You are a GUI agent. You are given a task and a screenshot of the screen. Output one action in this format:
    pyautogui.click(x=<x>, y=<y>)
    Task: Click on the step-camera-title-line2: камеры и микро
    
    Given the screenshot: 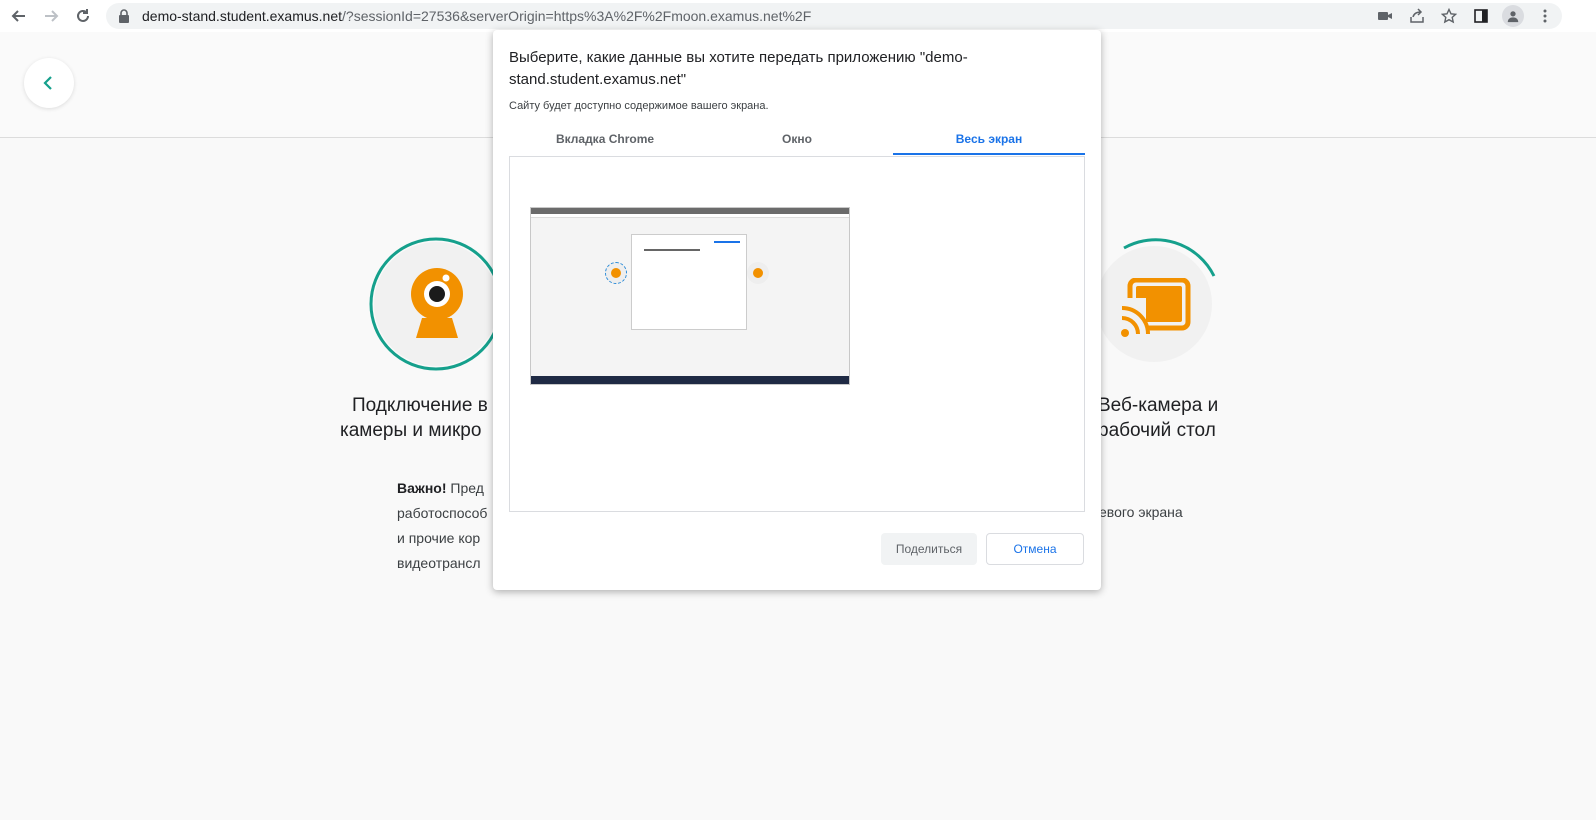 What is the action you would take?
    pyautogui.click(x=411, y=430)
    